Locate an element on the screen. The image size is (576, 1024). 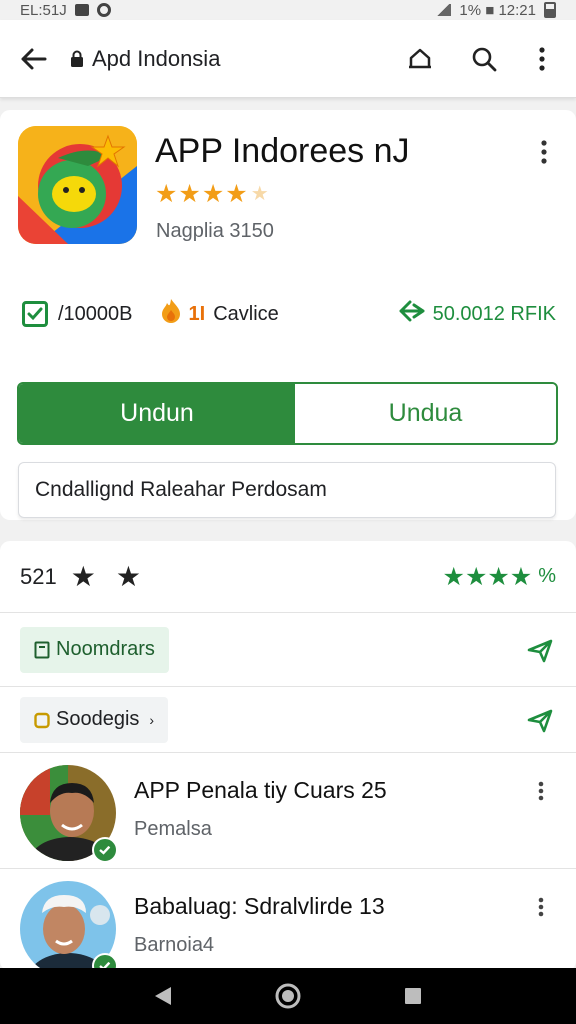
share-icon is located at coordinates (412, 314).